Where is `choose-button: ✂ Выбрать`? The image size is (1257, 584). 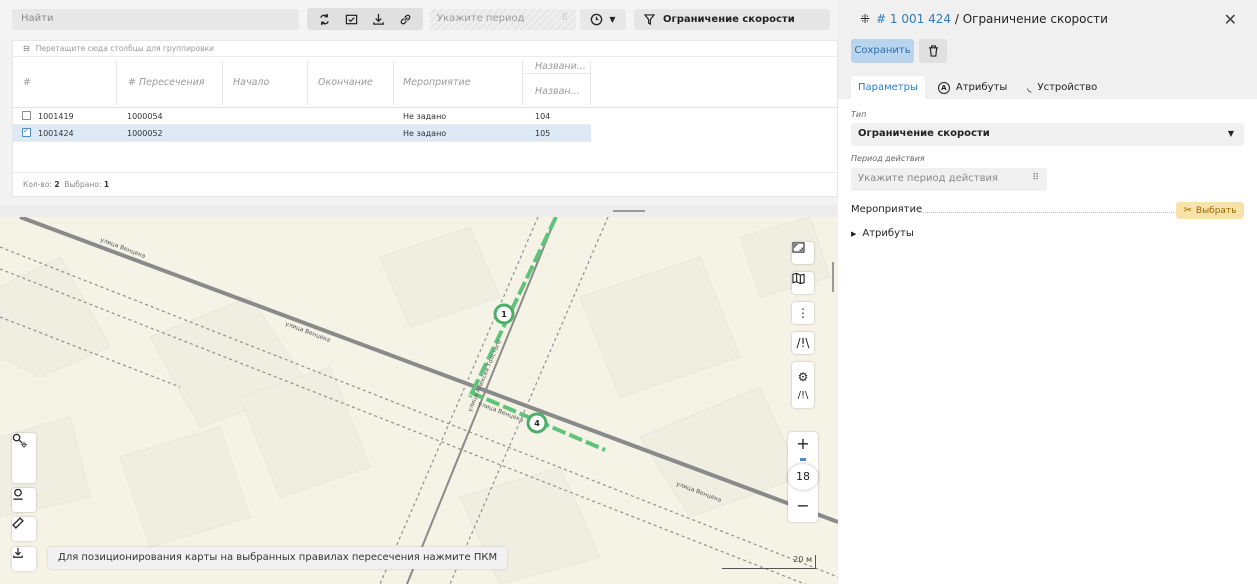 choose-button: ✂ Выбрать is located at coordinates (1210, 210).